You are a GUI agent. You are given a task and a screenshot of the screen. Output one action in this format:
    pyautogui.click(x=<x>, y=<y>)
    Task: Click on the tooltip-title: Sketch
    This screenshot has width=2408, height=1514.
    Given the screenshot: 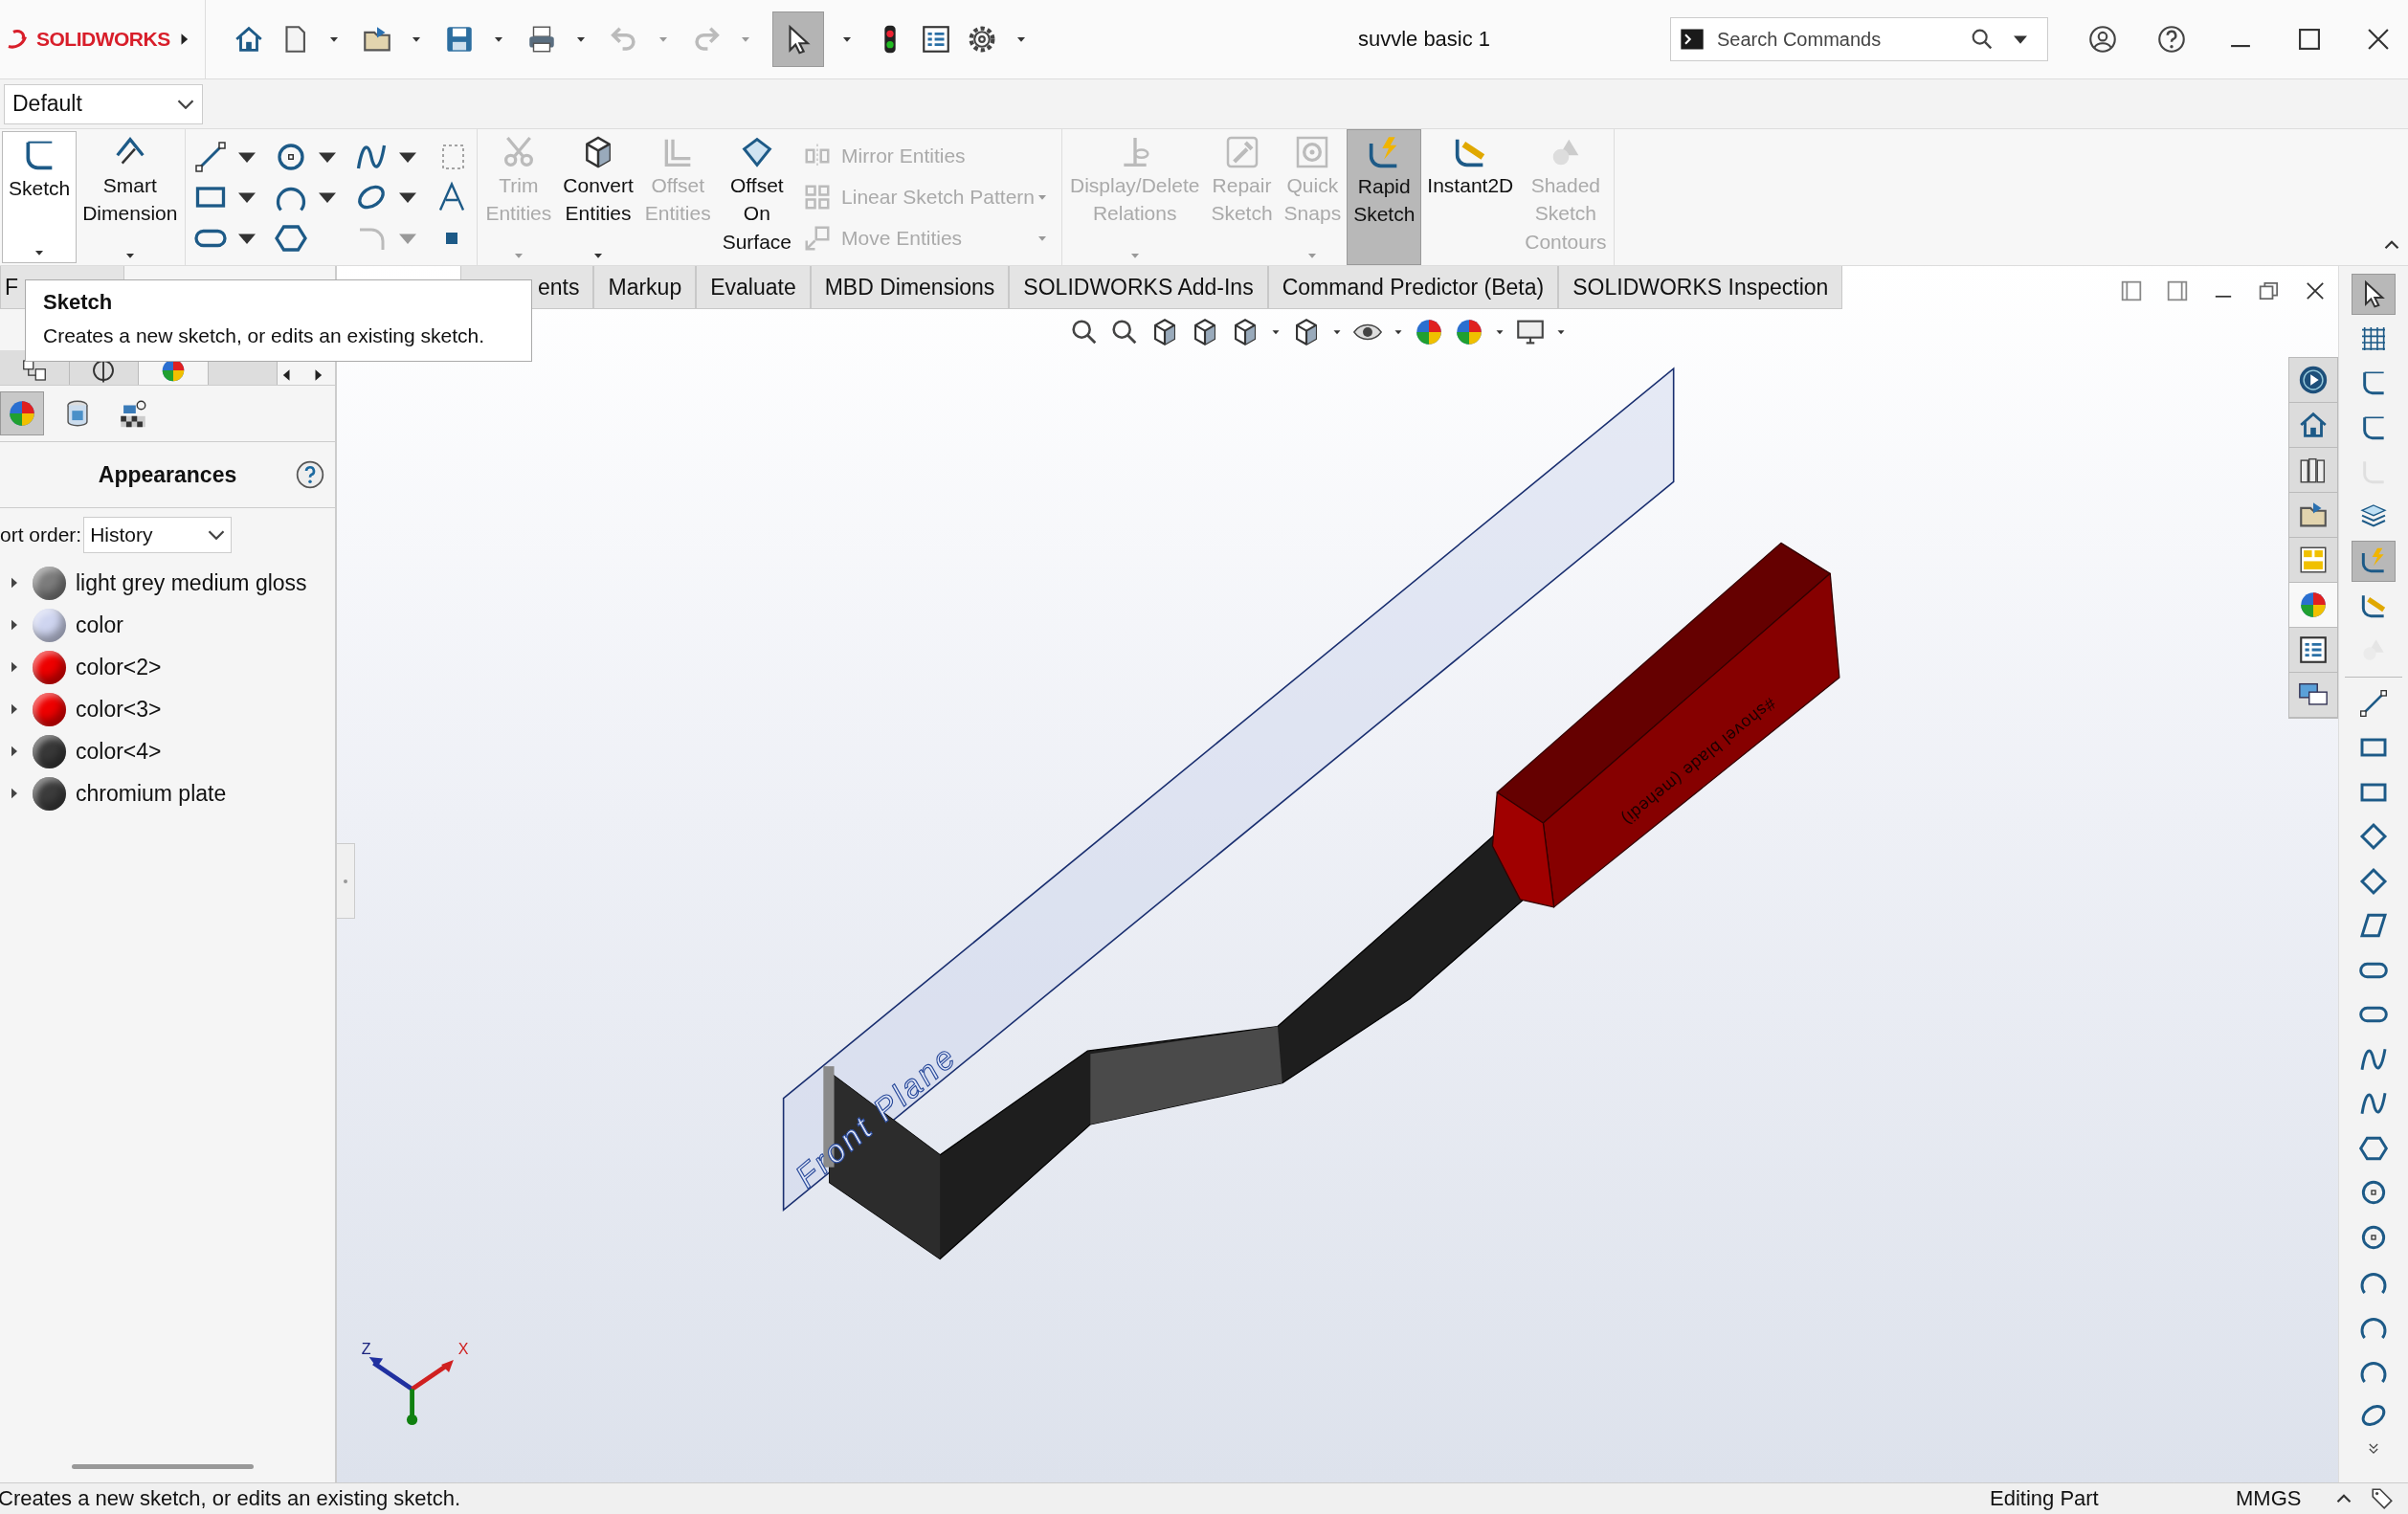 What is the action you would take?
    pyautogui.click(x=78, y=302)
    